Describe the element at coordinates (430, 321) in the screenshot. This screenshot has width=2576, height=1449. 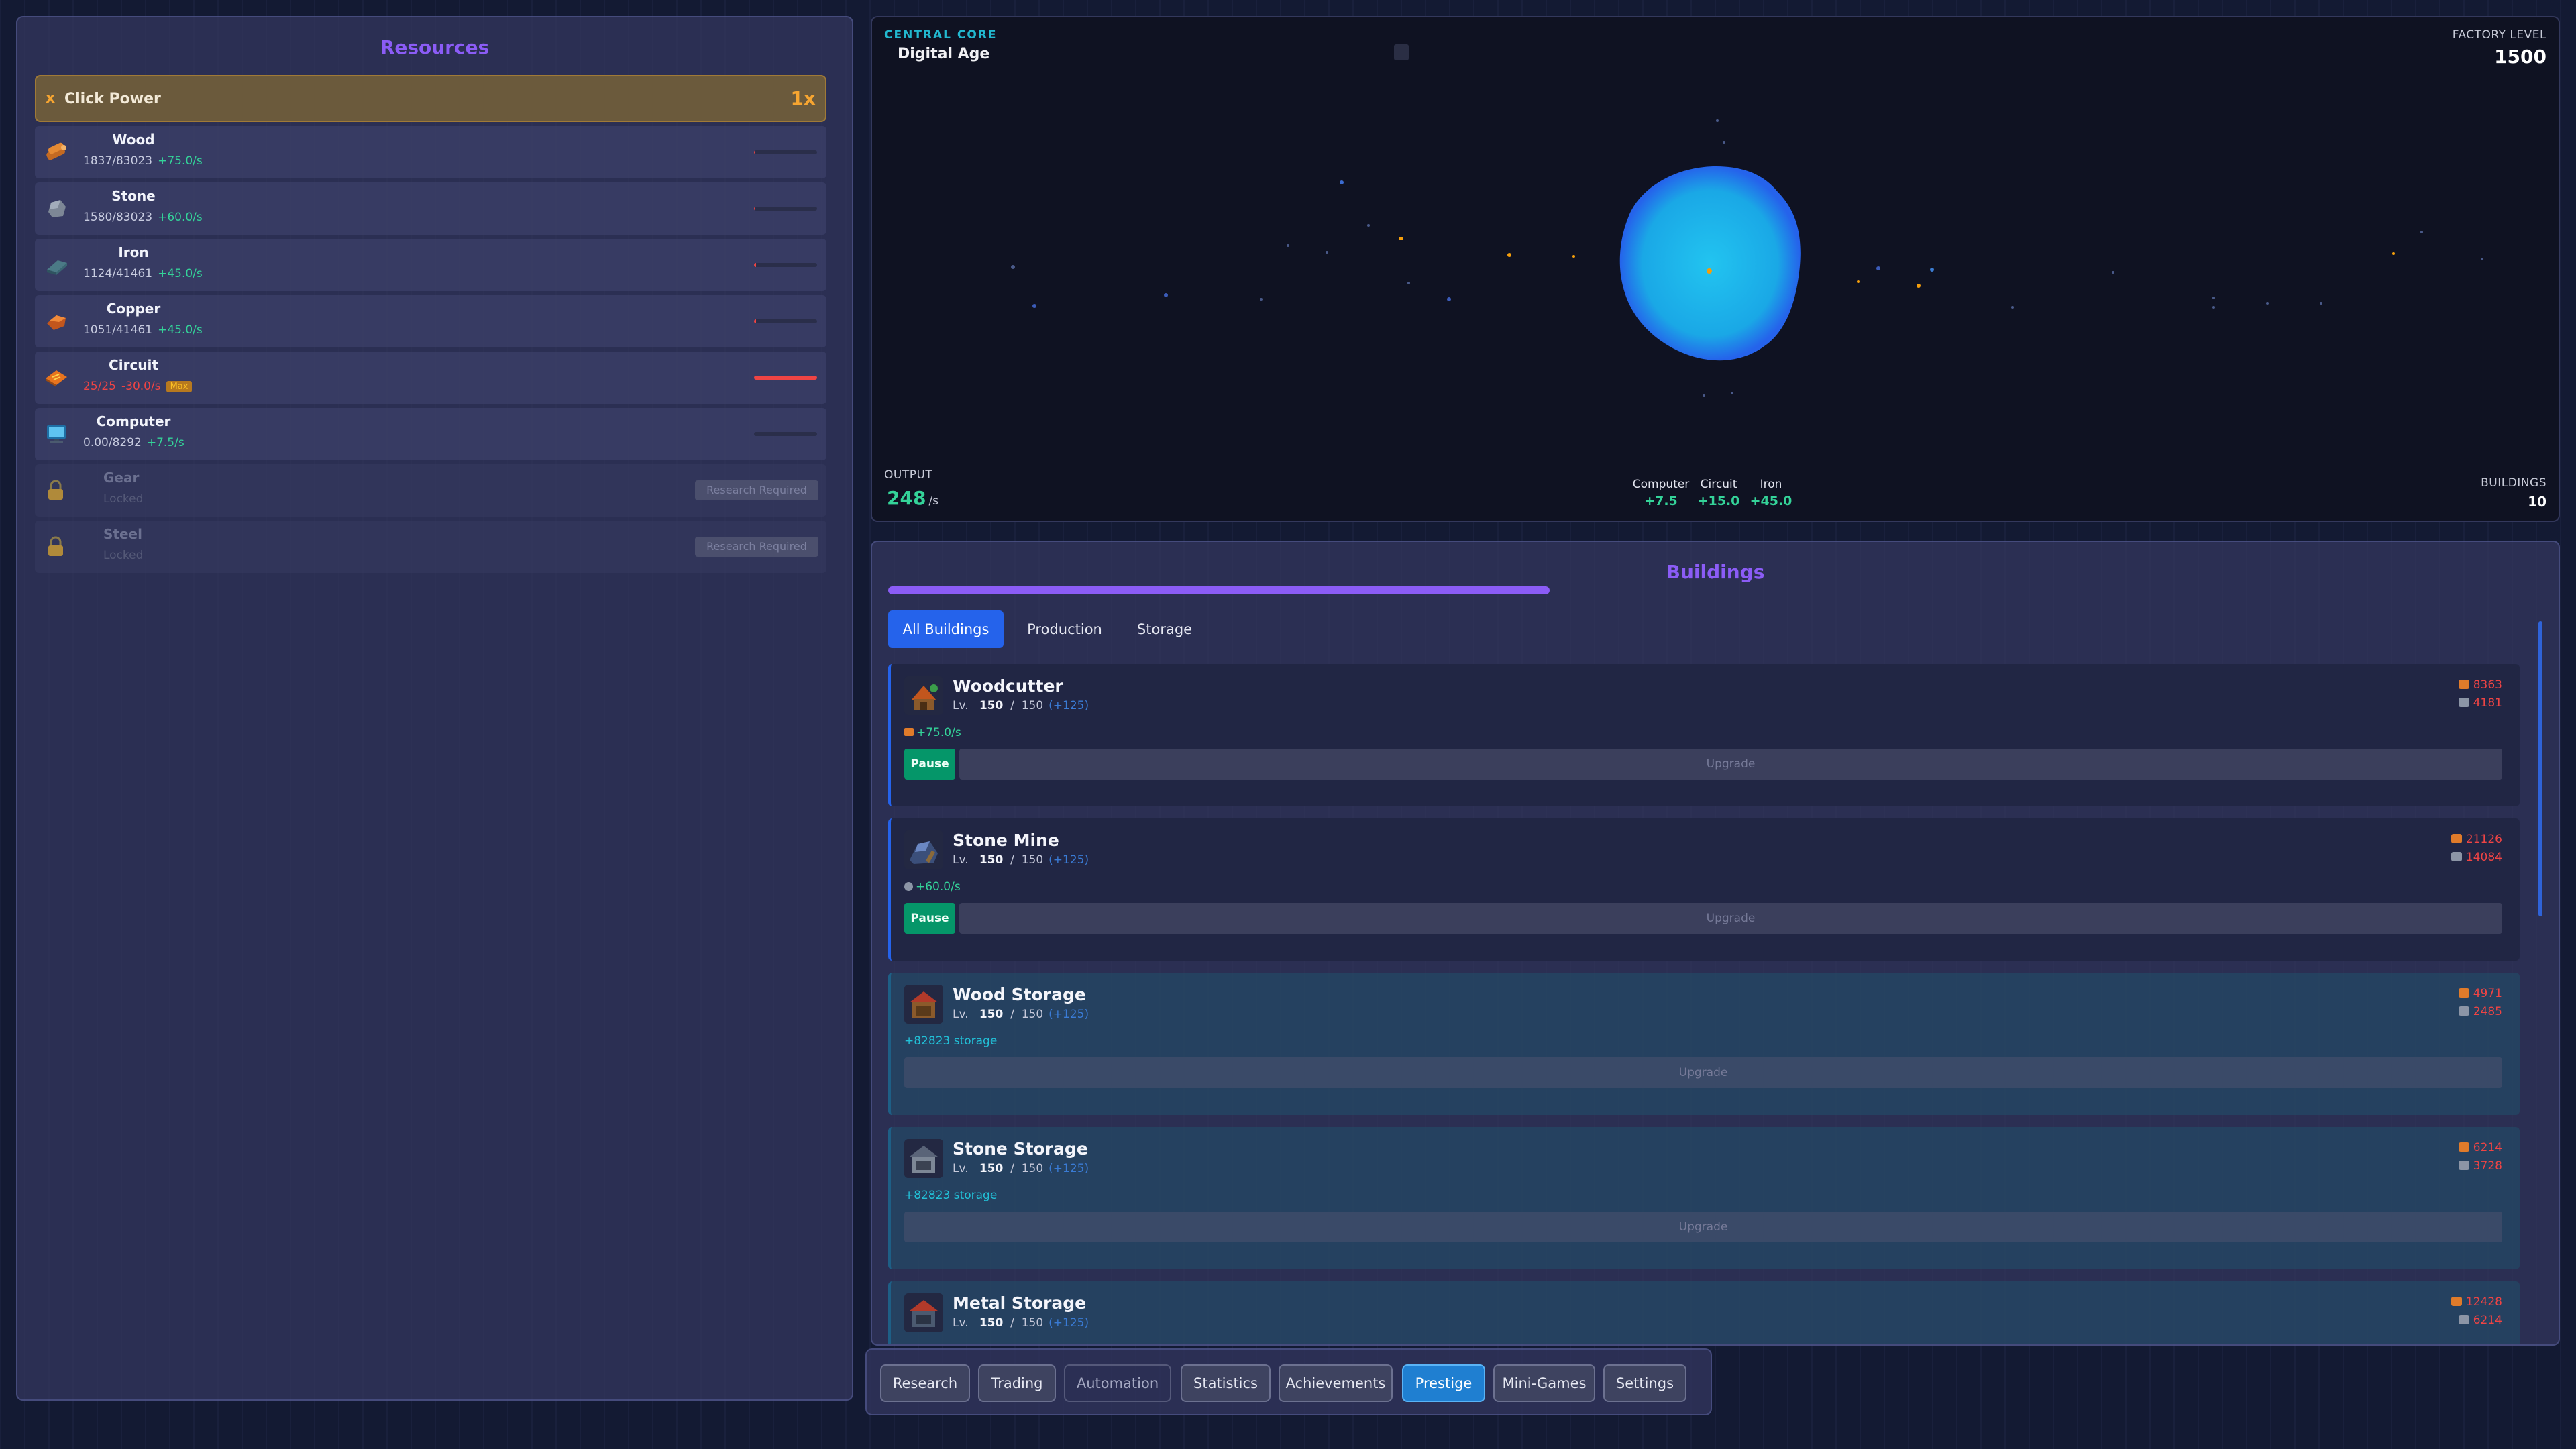
I see `resource-row-copper: Copper 1051/41461 +45.0/s` at that location.